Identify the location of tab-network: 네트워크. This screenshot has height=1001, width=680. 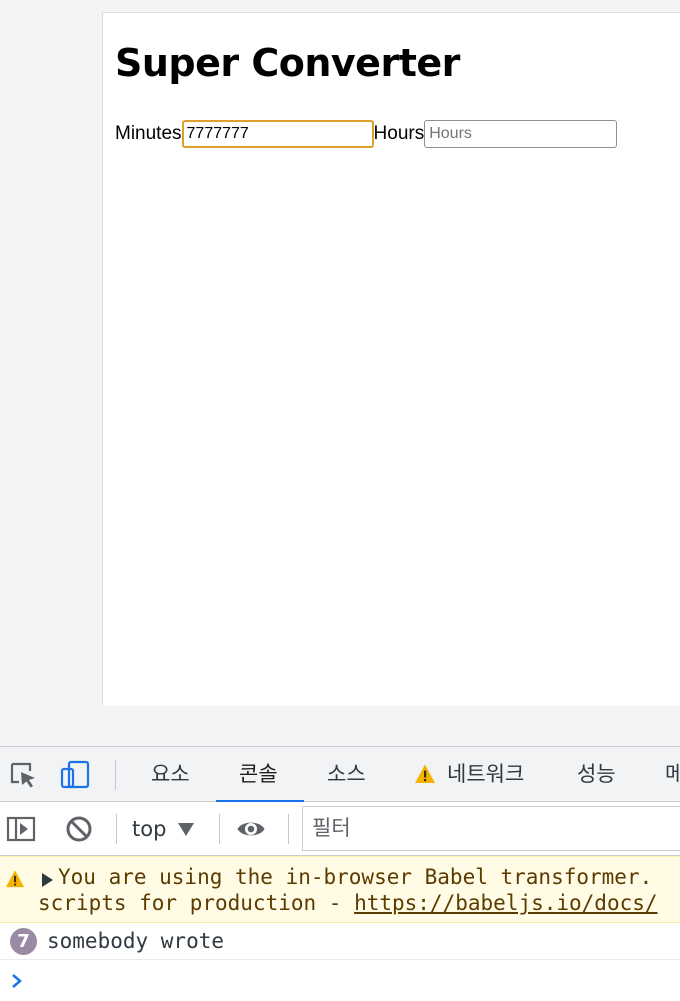
(485, 774).